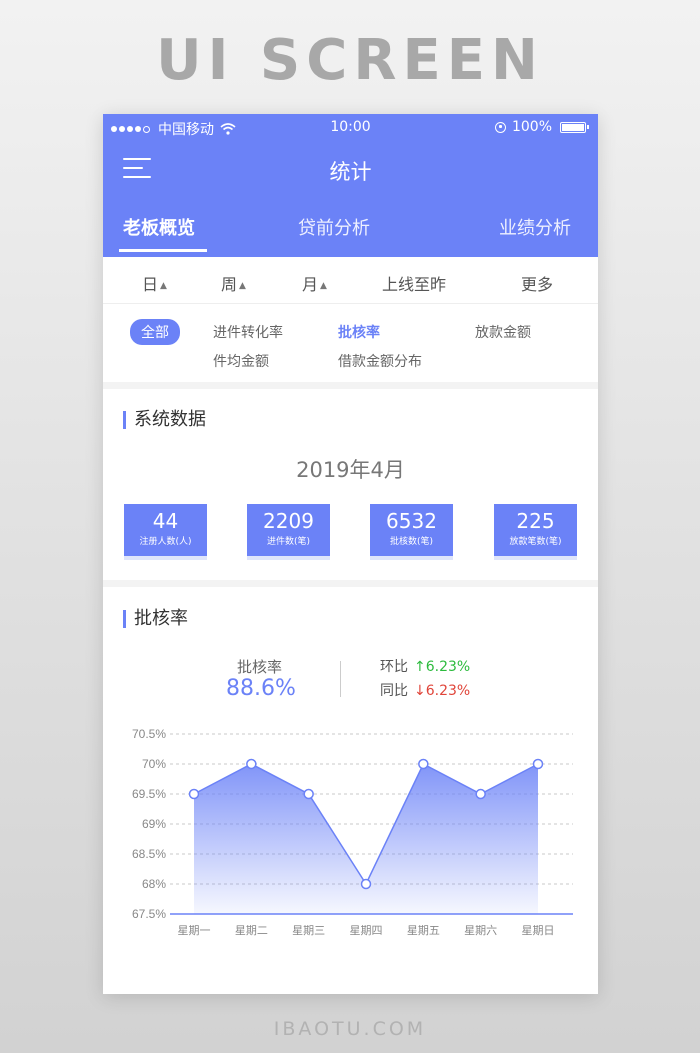 The height and width of the screenshot is (1053, 700). I want to click on x-tick-label: 星期一, so click(194, 930).